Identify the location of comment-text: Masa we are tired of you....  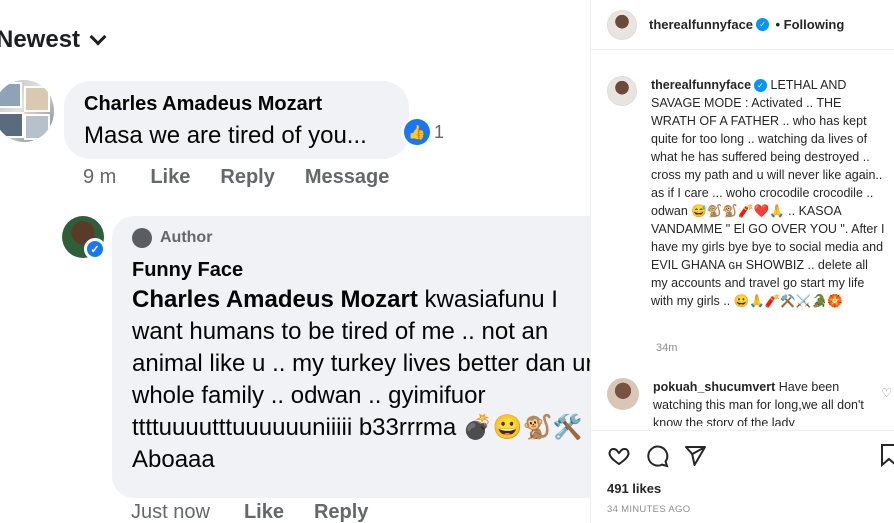
(225, 135).